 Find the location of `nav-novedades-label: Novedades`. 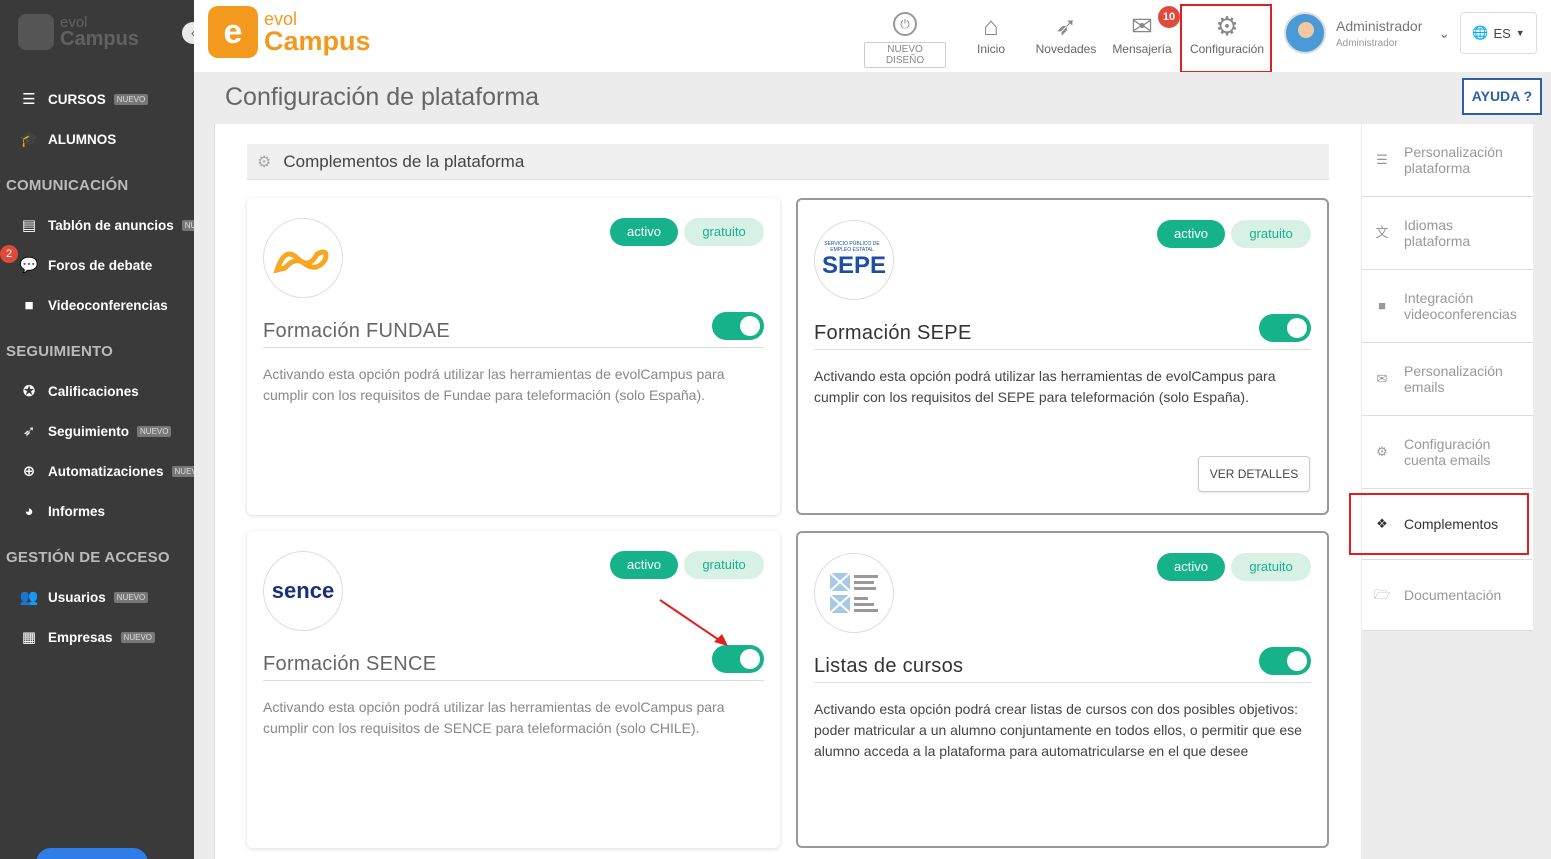

nav-novedades-label: Novedades is located at coordinates (1066, 49).